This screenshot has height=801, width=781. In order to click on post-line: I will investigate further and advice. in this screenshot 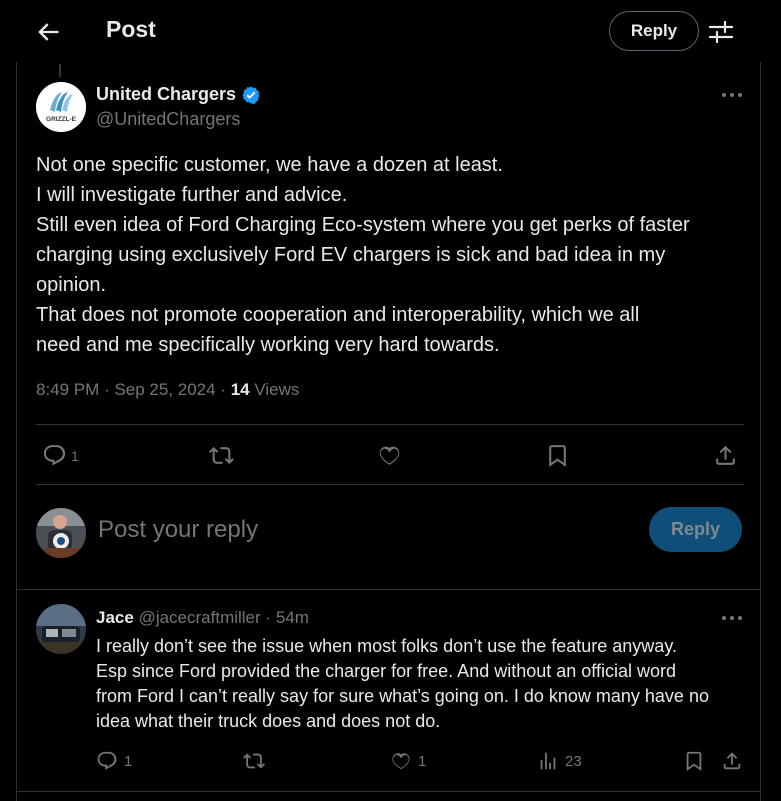, I will do `click(192, 195)`.